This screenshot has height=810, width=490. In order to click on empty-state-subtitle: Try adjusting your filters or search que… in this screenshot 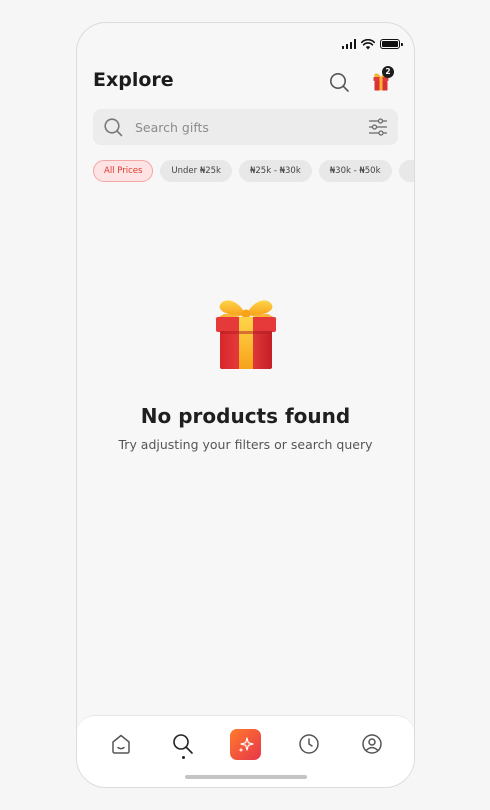, I will do `click(245, 444)`.